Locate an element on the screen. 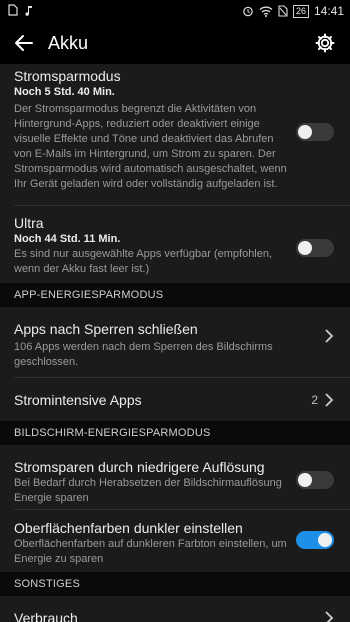 The width and height of the screenshot is (350, 622). section-header-app: APP-ENERGIESPARMODUS is located at coordinates (175, 295).